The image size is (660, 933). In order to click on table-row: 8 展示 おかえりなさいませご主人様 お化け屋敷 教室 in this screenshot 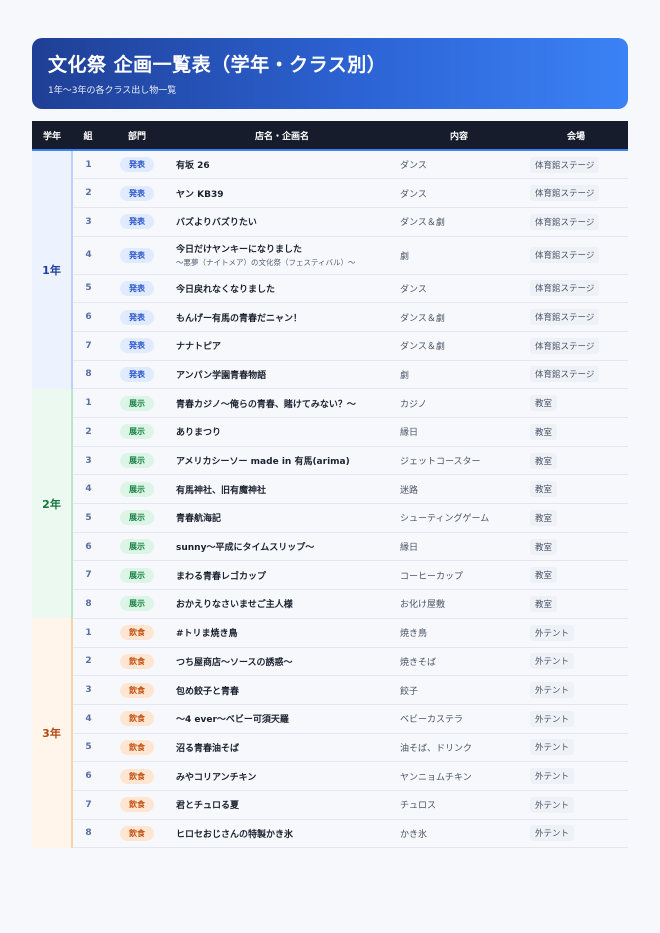, I will do `click(330, 604)`.